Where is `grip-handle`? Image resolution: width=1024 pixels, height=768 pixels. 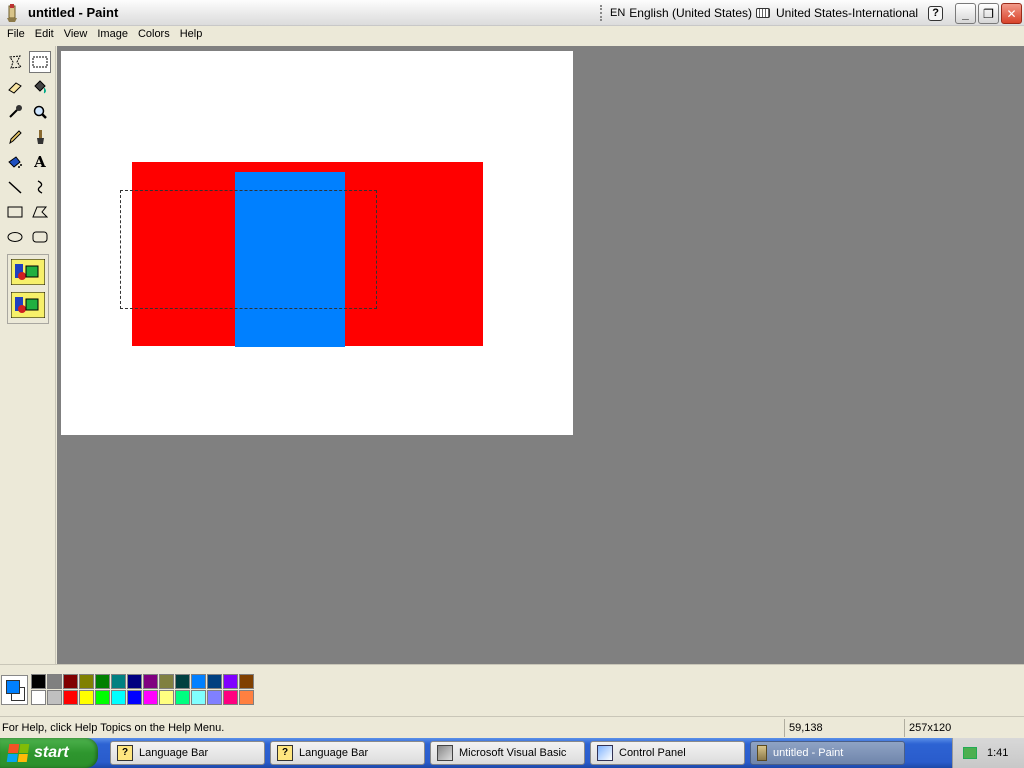
grip-handle is located at coordinates (603, 13).